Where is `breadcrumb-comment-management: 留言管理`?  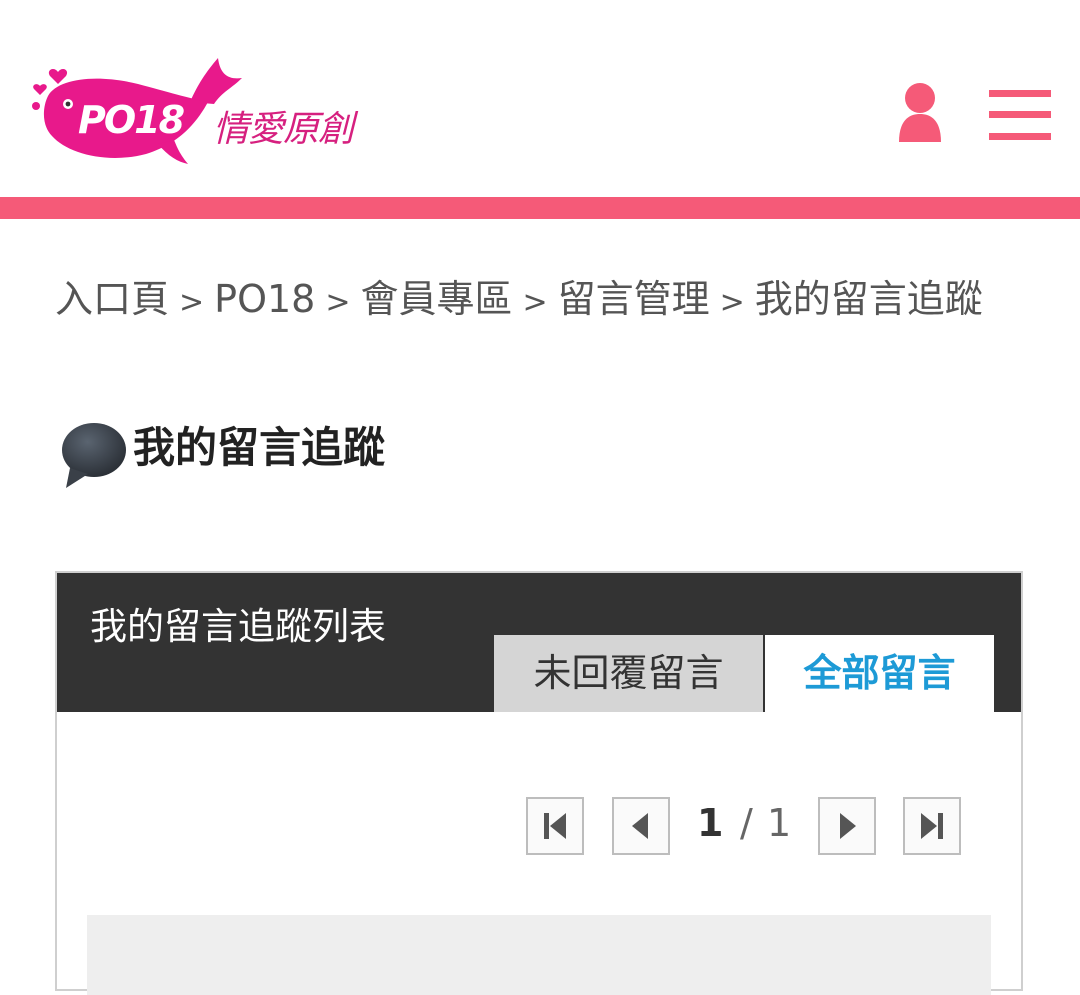 breadcrumb-comment-management: 留言管理 is located at coordinates (634, 299).